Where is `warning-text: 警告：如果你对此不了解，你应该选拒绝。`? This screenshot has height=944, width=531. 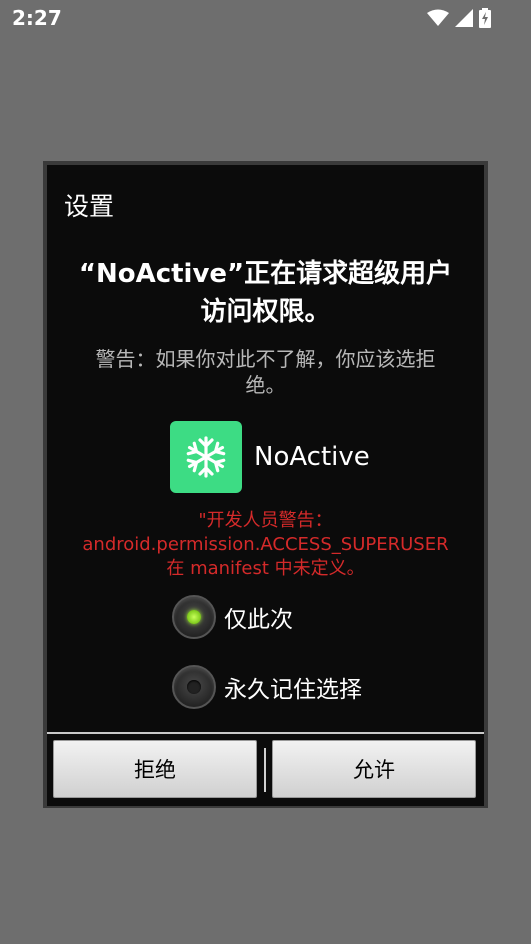 warning-text: 警告：如果你对此不了解，你应该选拒绝。 is located at coordinates (265, 372).